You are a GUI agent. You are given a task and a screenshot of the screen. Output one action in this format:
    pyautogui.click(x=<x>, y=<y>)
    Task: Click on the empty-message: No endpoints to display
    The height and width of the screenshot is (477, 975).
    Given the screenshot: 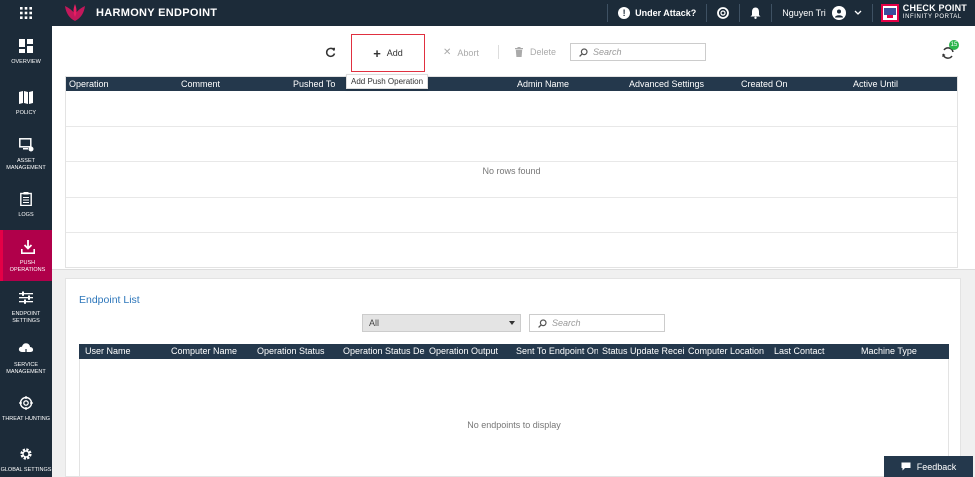 What is the action you would take?
    pyautogui.click(x=514, y=425)
    